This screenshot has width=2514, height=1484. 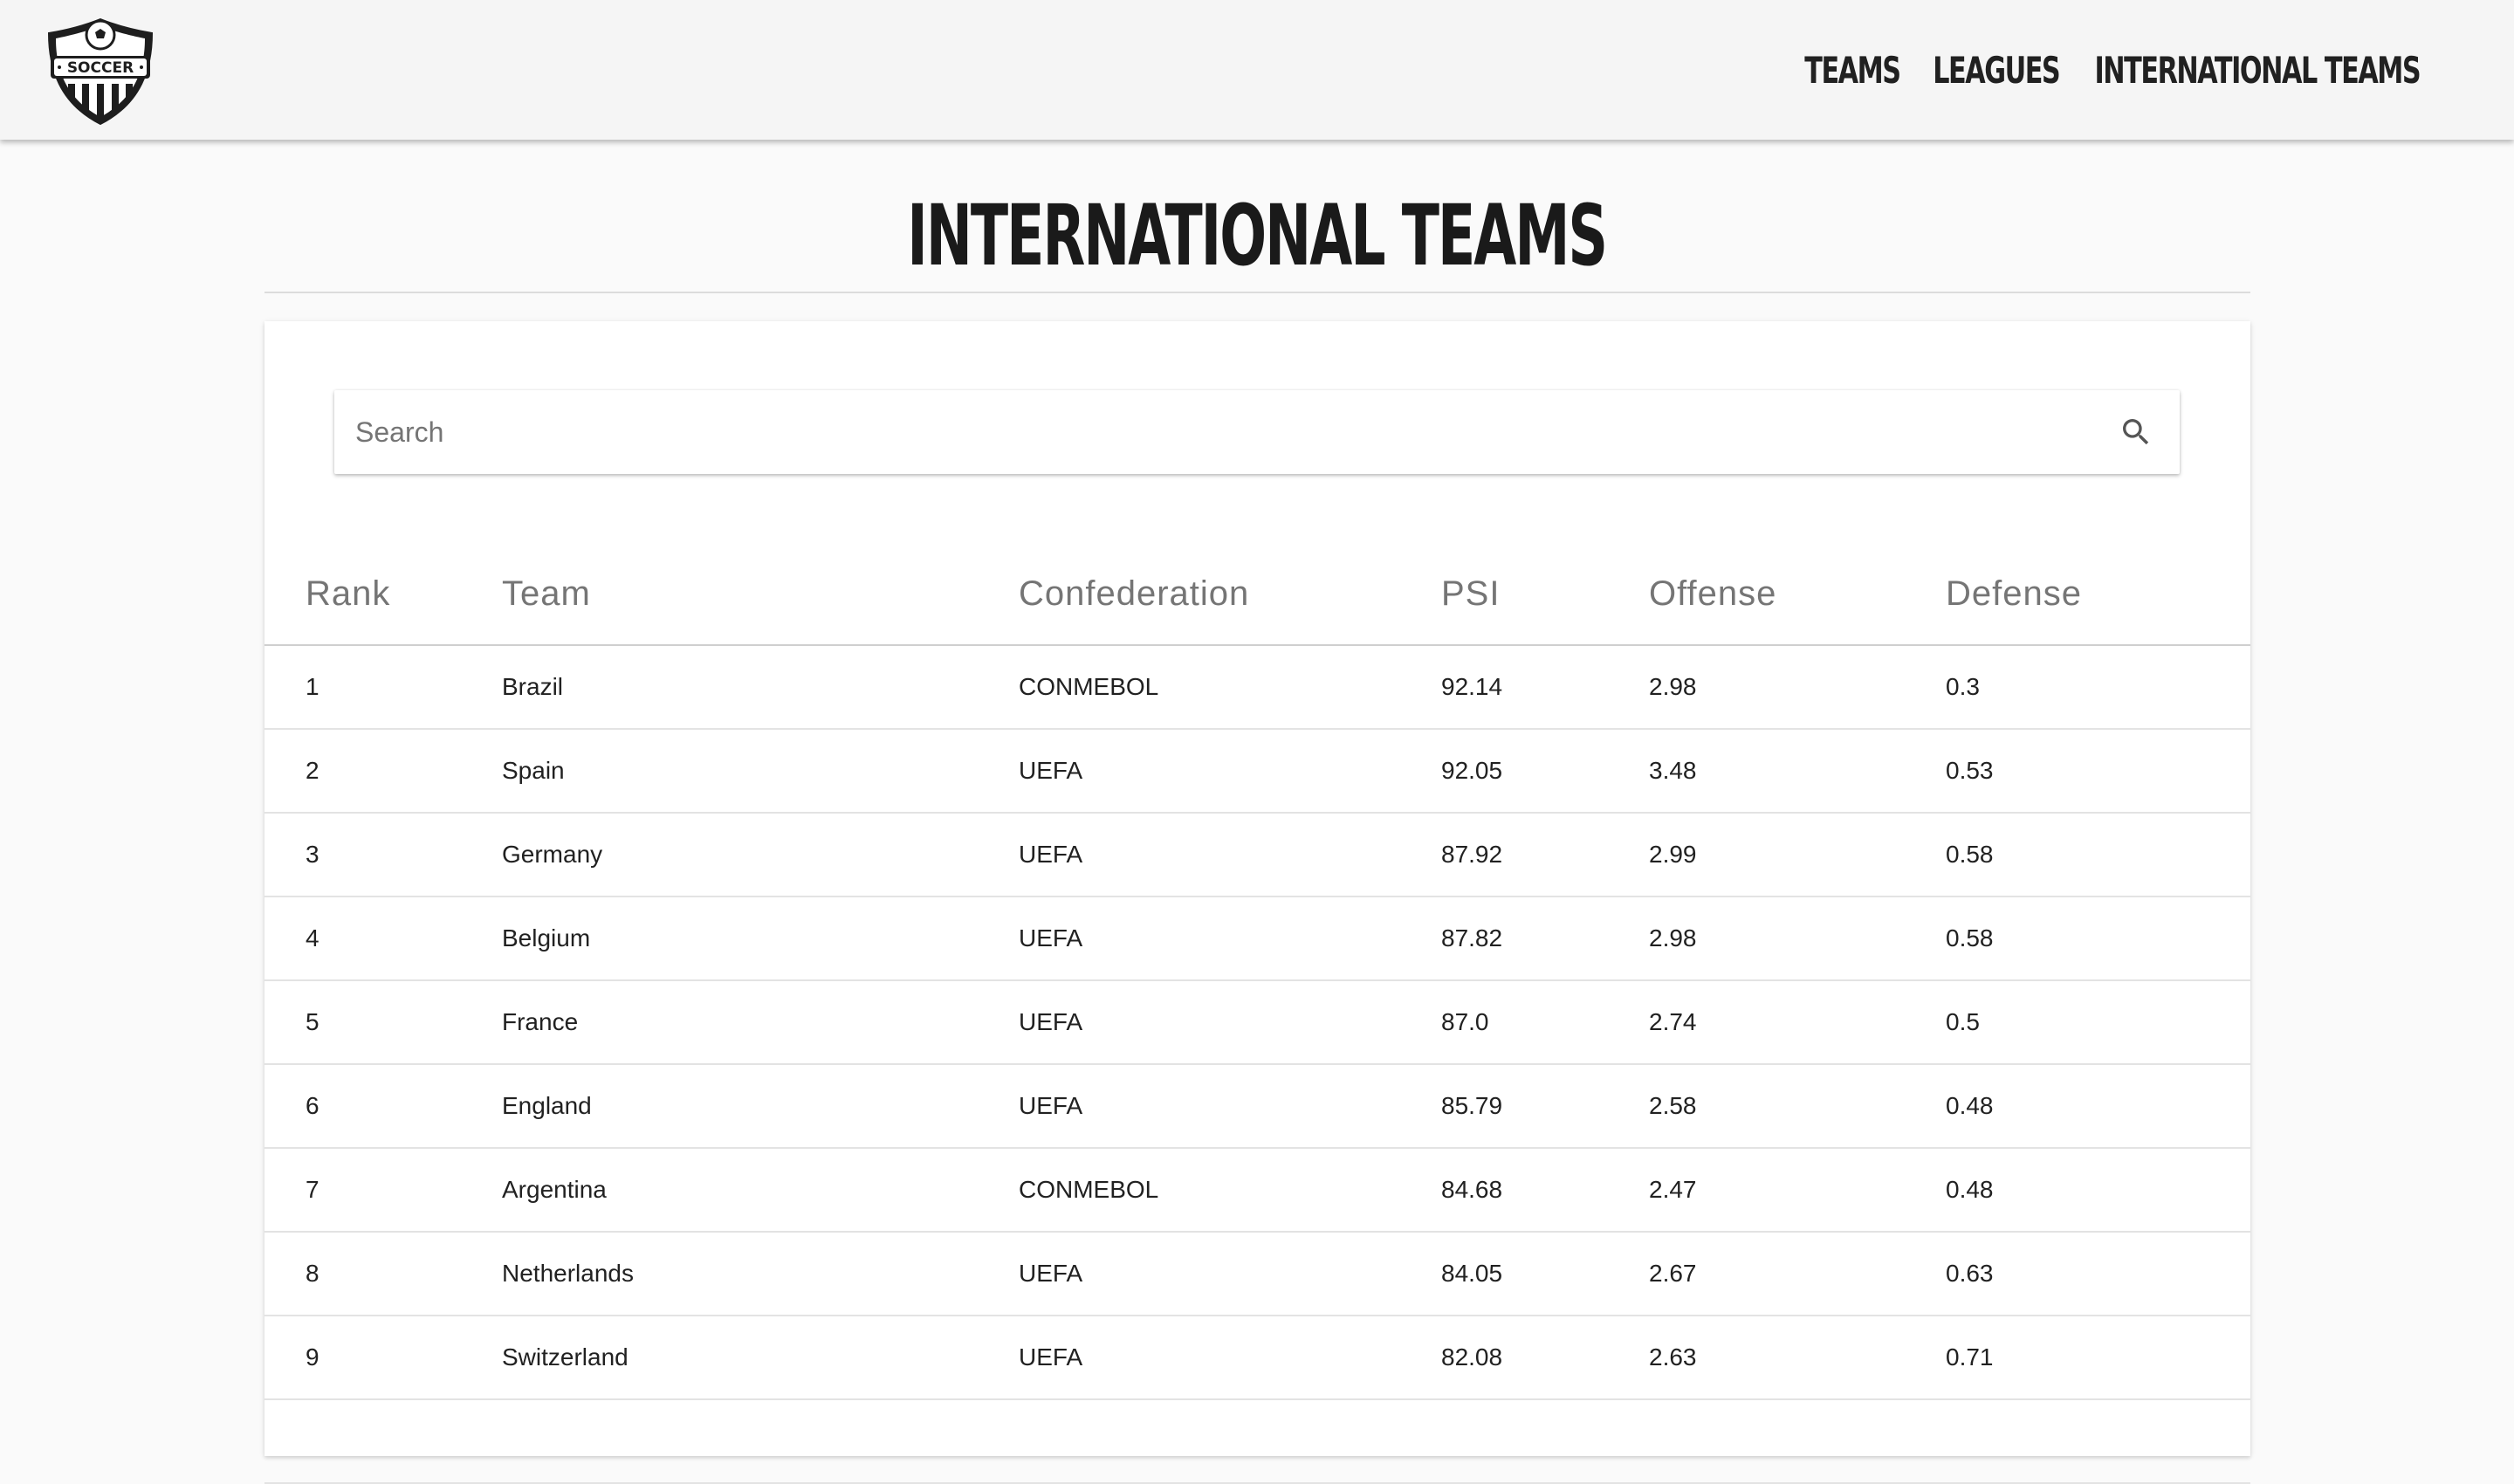 What do you see at coordinates (2098, 1023) in the screenshot?
I see `cell-defense: 0.5` at bounding box center [2098, 1023].